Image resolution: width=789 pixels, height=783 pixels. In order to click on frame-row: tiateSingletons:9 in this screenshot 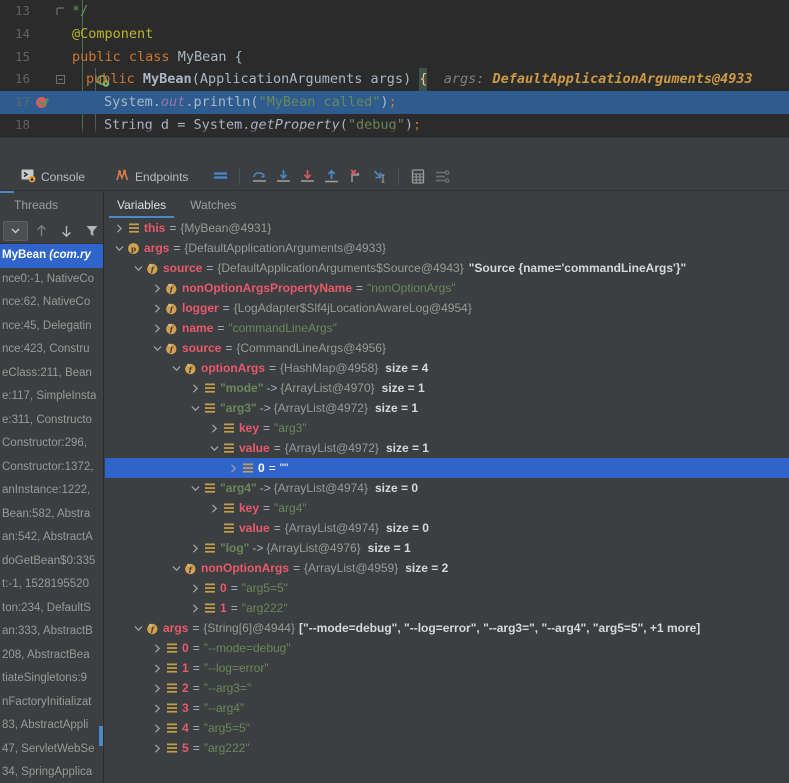, I will do `click(51, 679)`.